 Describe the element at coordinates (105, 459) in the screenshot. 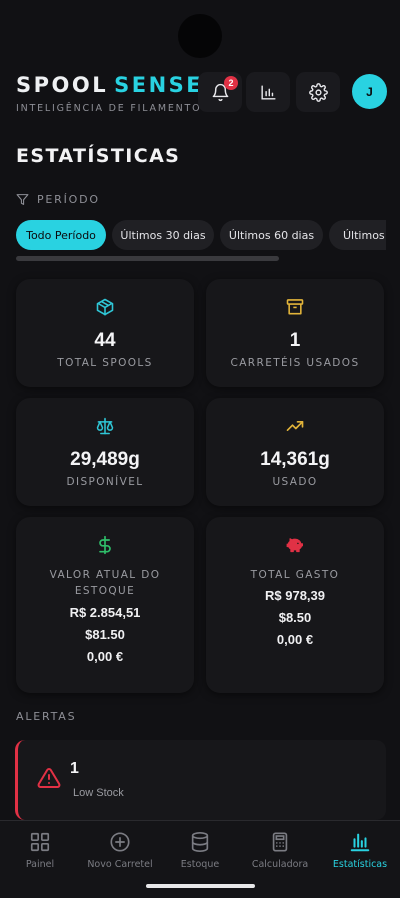

I see `available-value: 29,489g` at that location.